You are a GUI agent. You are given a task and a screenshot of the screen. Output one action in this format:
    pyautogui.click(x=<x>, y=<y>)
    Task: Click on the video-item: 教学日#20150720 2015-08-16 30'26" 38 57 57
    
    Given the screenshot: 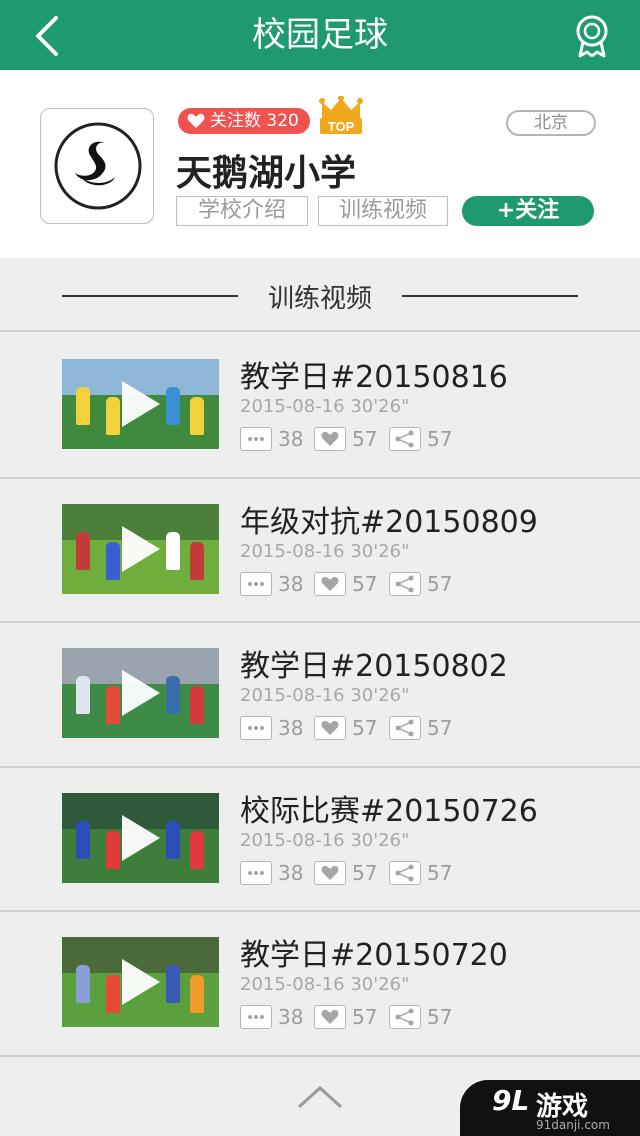 What is the action you would take?
    pyautogui.click(x=320, y=984)
    